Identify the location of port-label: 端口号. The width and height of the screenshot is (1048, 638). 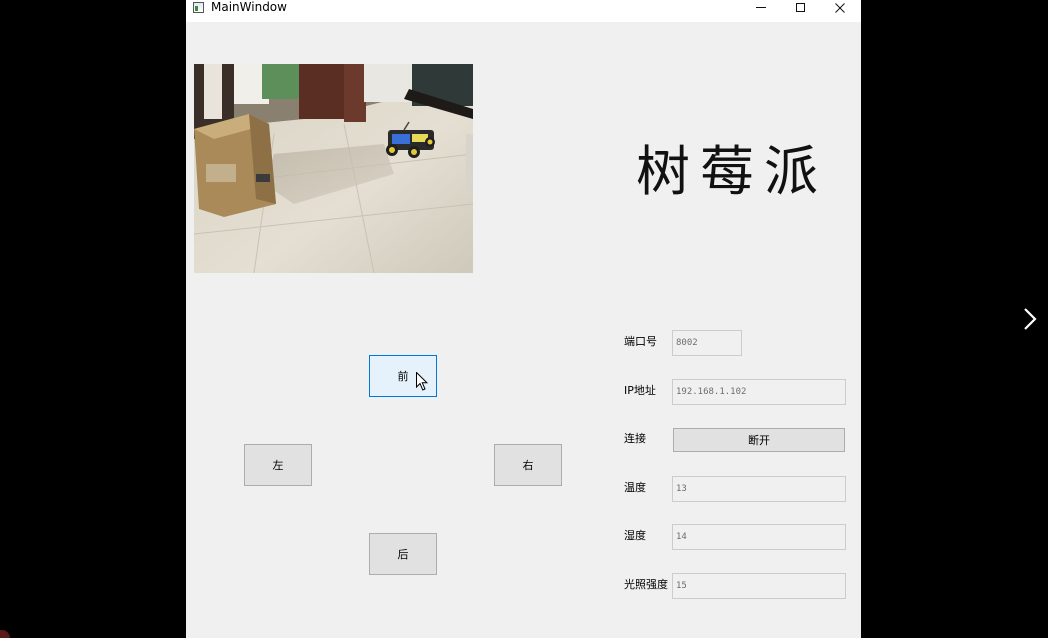
(640, 341).